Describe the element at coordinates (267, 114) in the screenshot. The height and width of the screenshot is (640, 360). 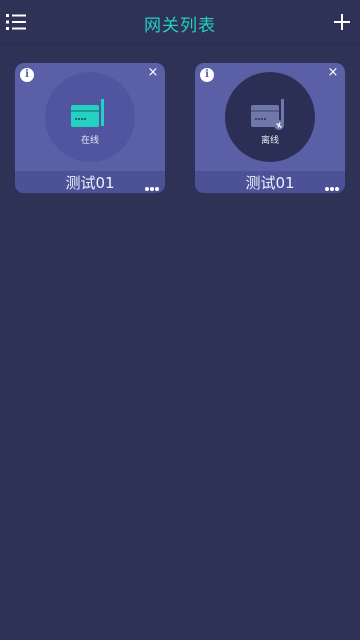
I see `router-offline-icon` at that location.